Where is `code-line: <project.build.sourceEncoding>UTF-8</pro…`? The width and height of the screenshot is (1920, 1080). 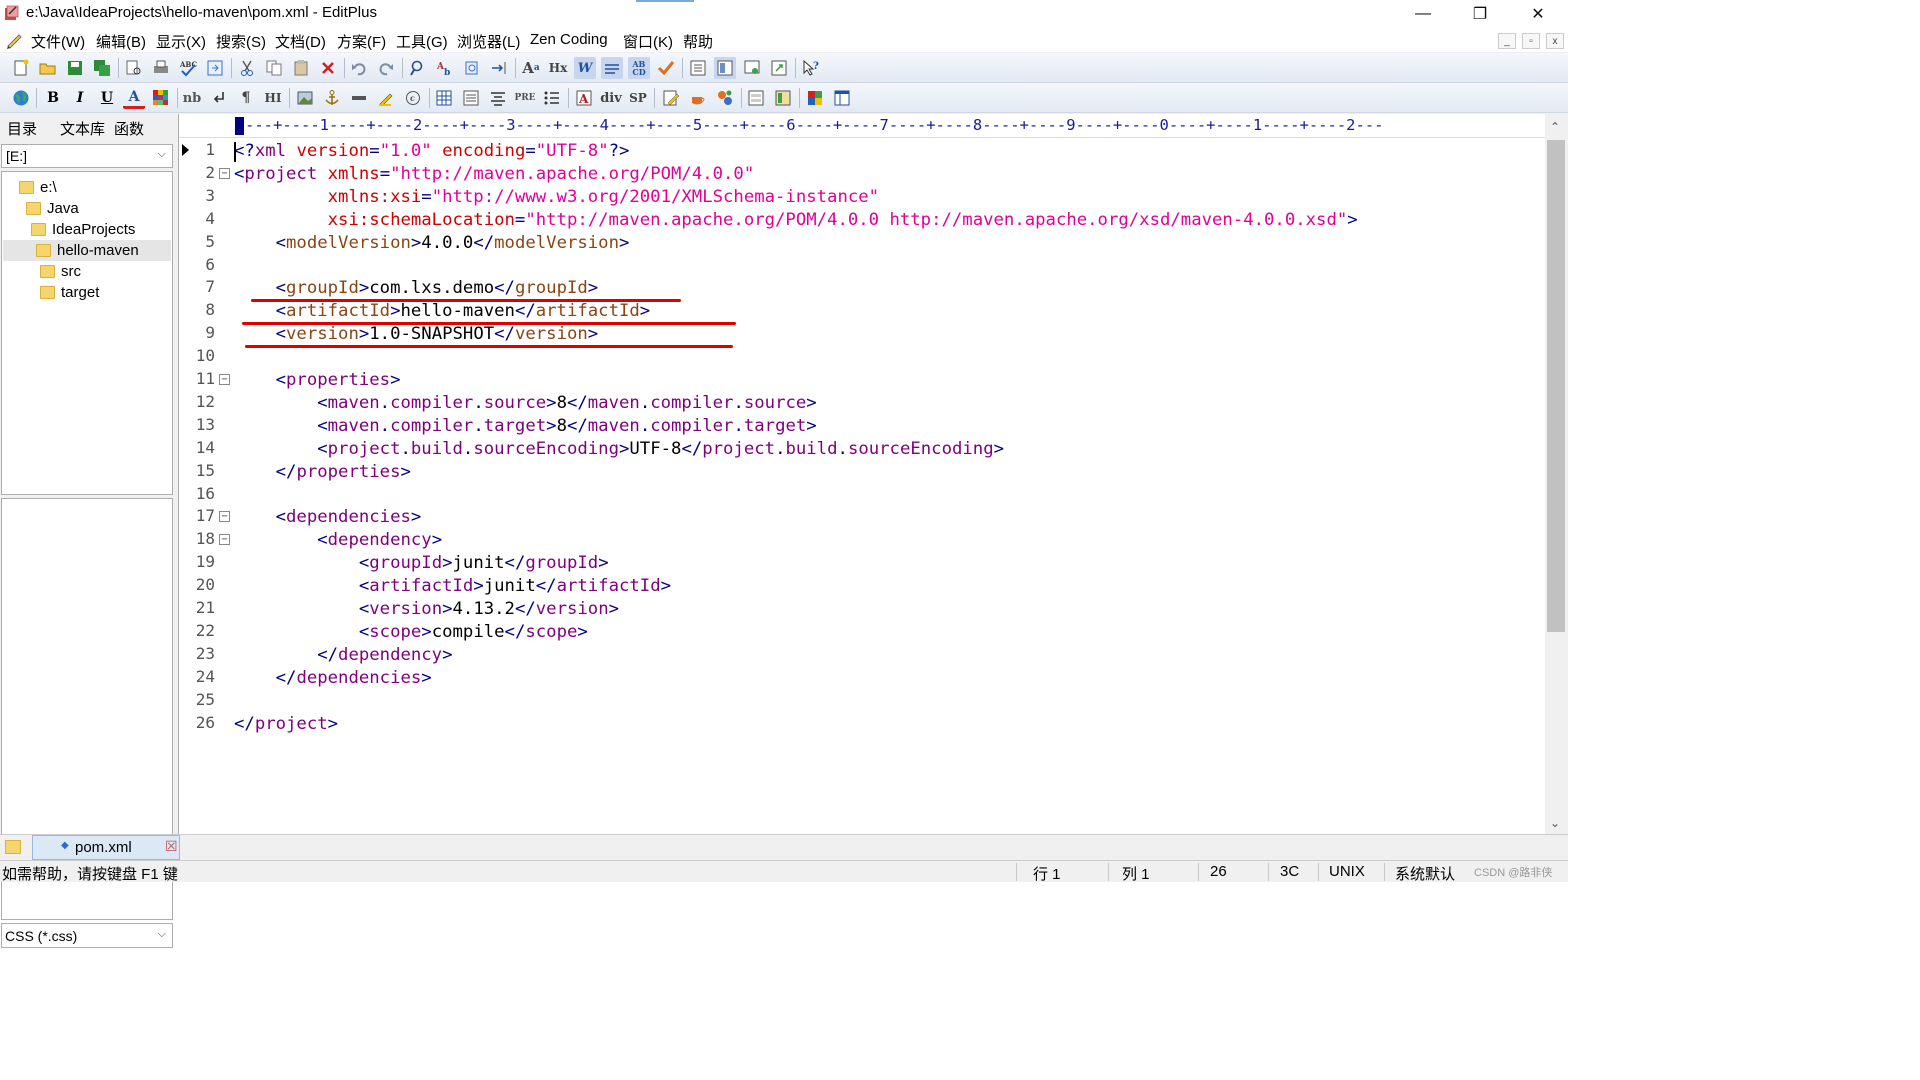
code-line: <project.build.sourceEncoding>UTF-8</pro… is located at coordinates (619, 449).